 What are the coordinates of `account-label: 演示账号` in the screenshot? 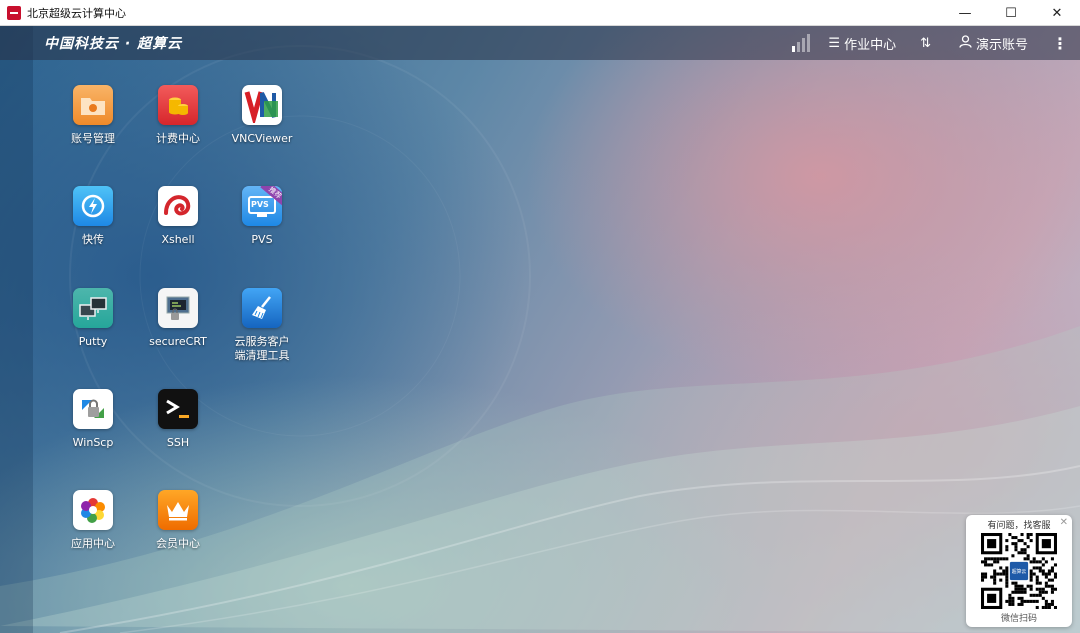 It's located at (1001, 45).